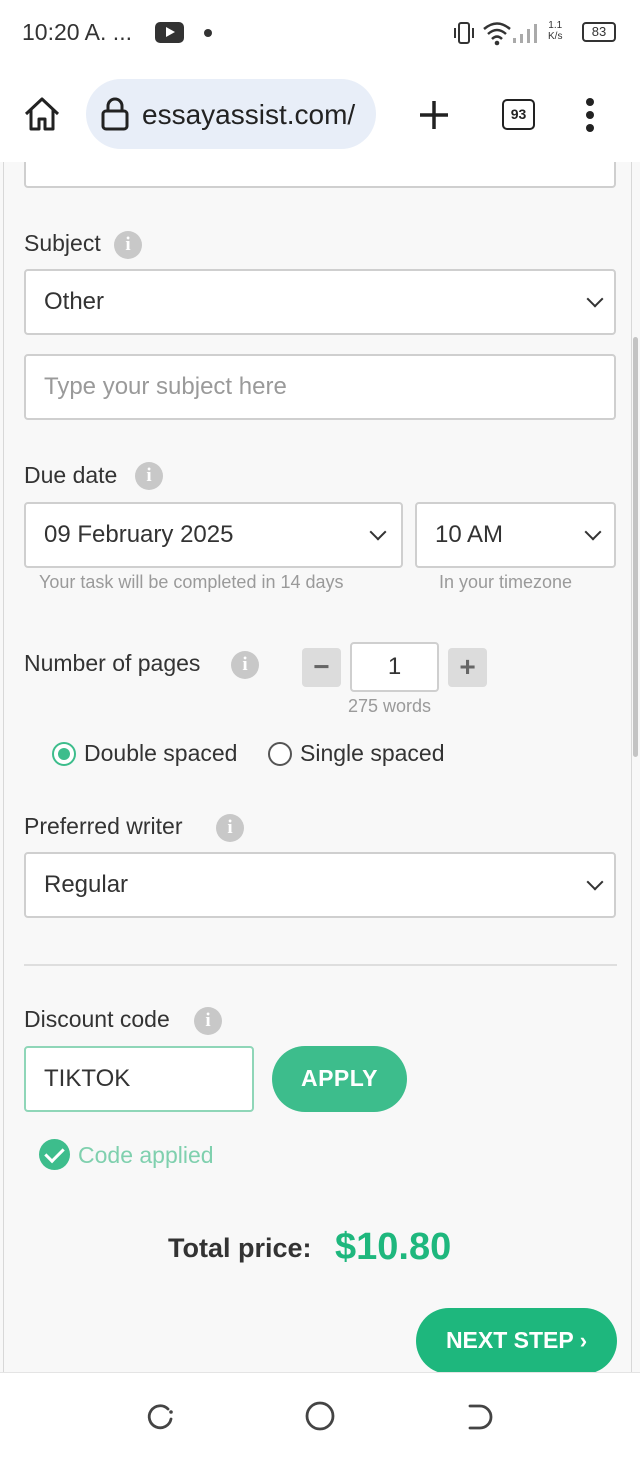 The image size is (640, 1457). Describe the element at coordinates (86, 884) in the screenshot. I see `writer-select-value: Regular` at that location.